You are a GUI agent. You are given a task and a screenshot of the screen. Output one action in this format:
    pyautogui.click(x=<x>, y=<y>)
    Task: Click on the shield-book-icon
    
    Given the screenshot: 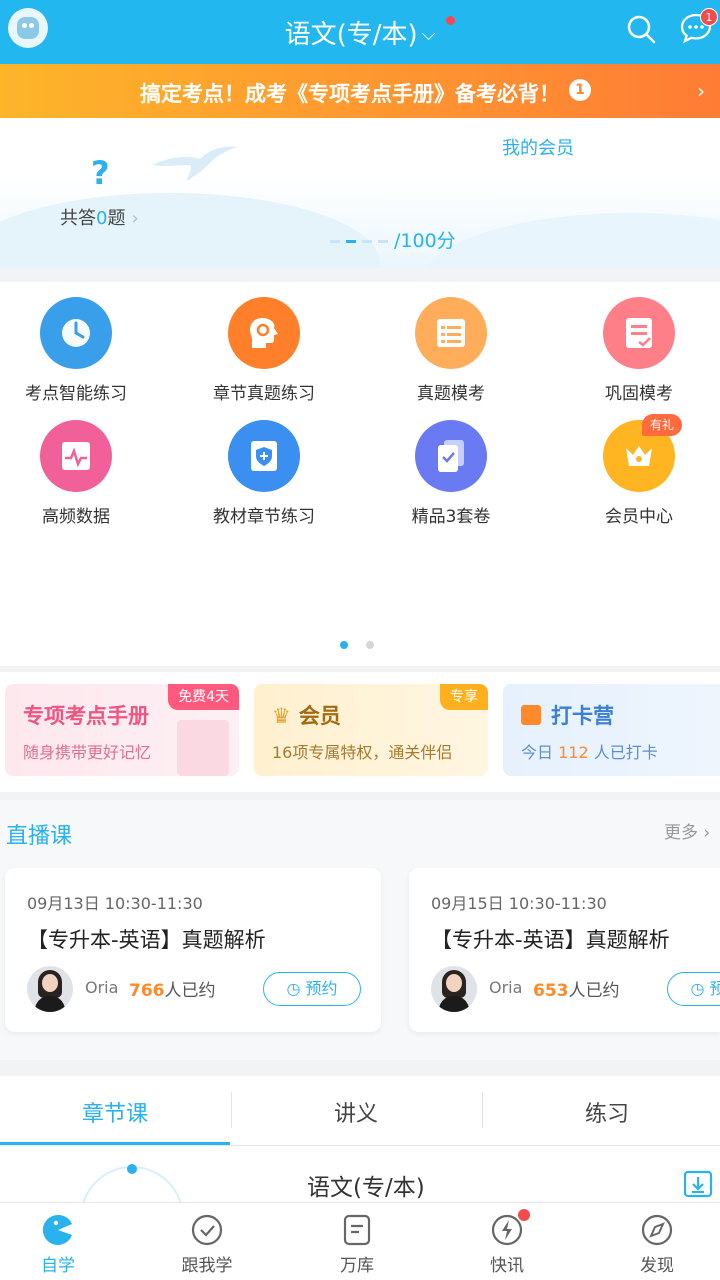 What is the action you would take?
    pyautogui.click(x=264, y=456)
    